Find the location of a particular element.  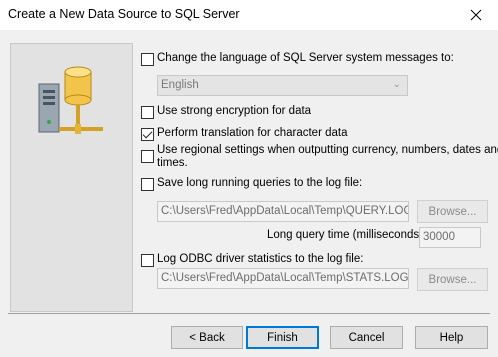

driver-stats-checkbox is located at coordinates (147, 260).